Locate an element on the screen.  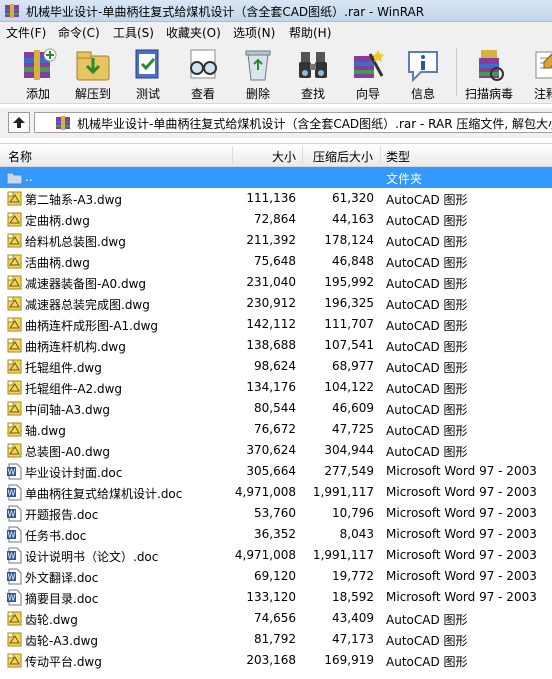
column-name: 名称 is located at coordinates (20, 156).